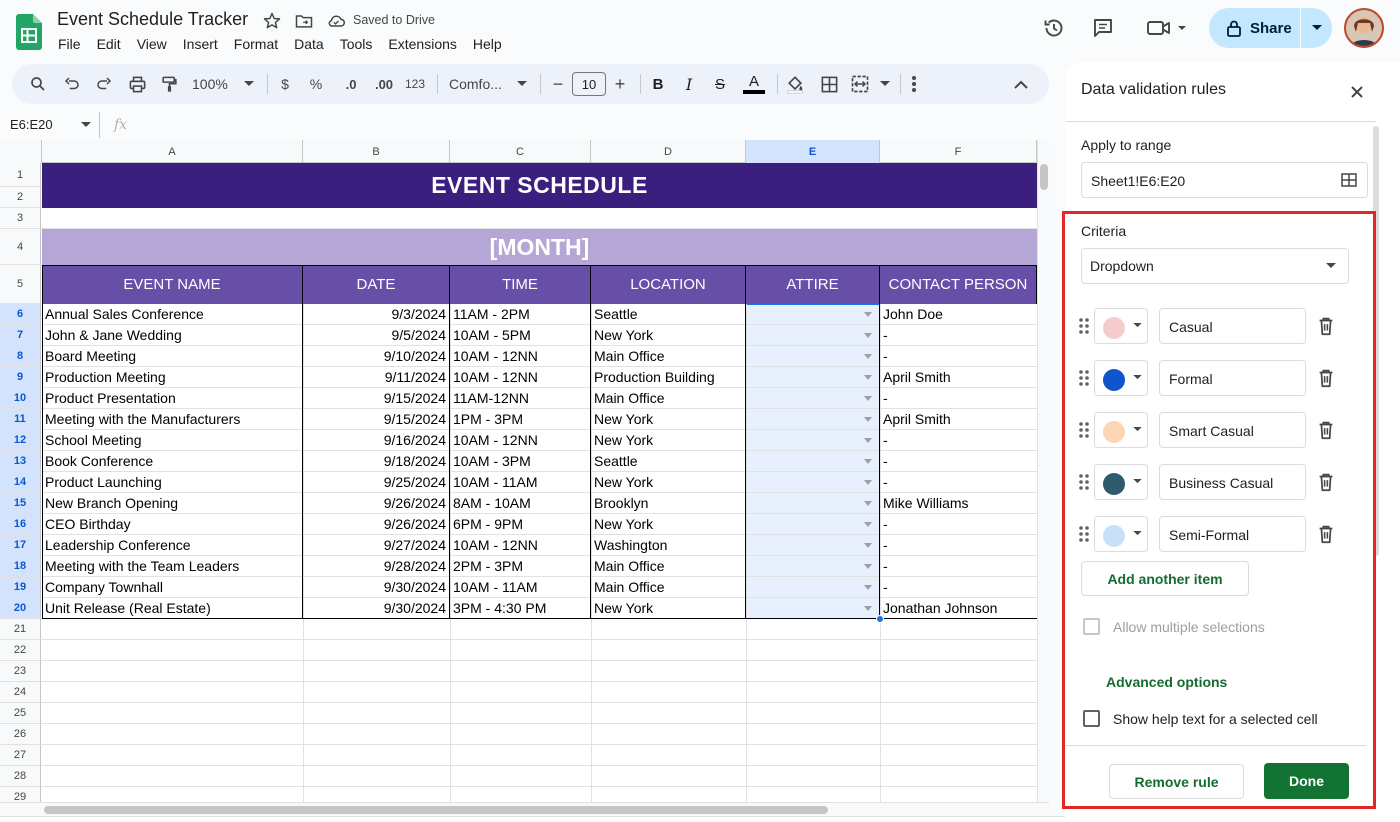 This screenshot has height=822, width=1400. Describe the element at coordinates (20, 545) in the screenshot. I see `row-header-17: 17` at that location.